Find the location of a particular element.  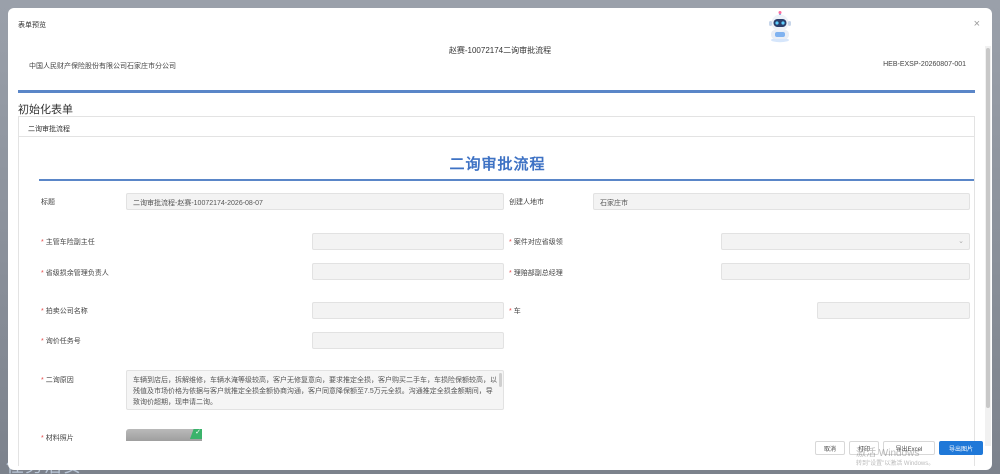

robot-assistant-icon is located at coordinates (780, 27).